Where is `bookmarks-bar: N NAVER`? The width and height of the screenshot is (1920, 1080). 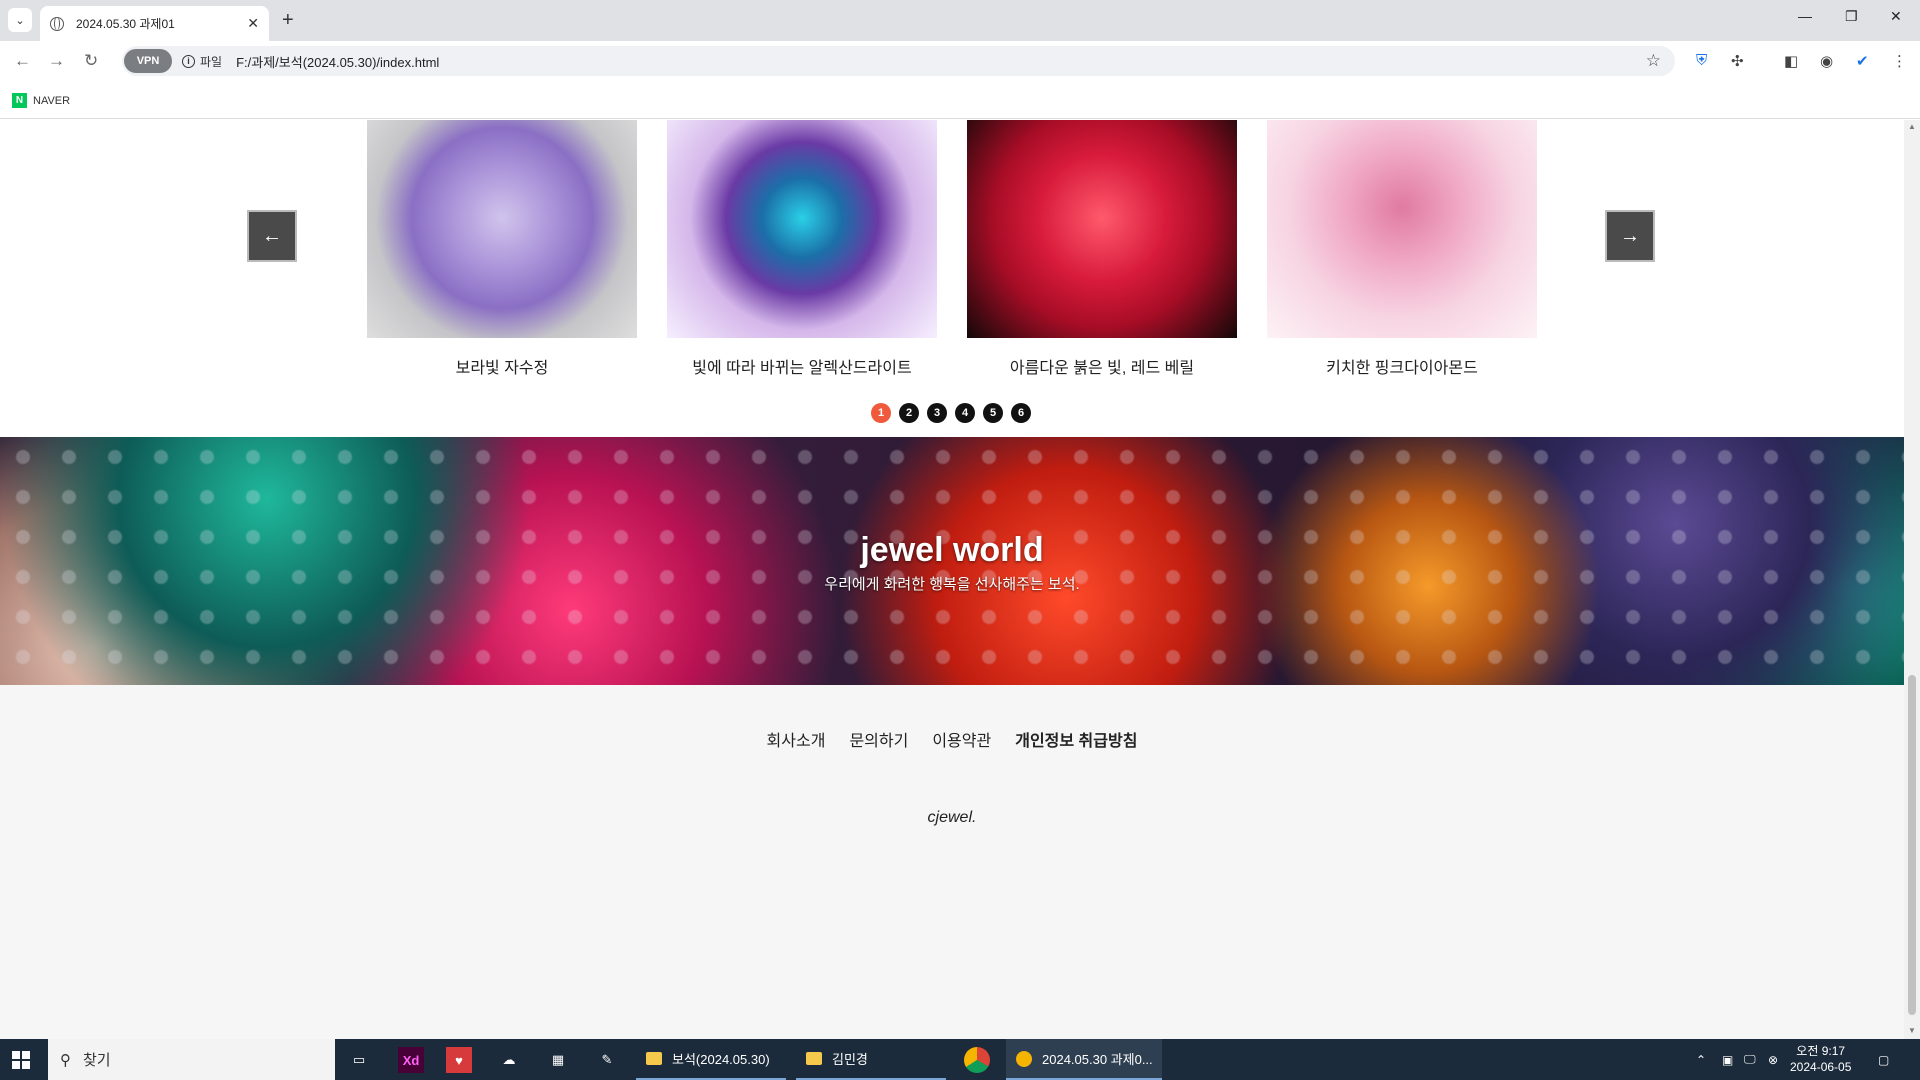 bookmarks-bar: N NAVER is located at coordinates (960, 100).